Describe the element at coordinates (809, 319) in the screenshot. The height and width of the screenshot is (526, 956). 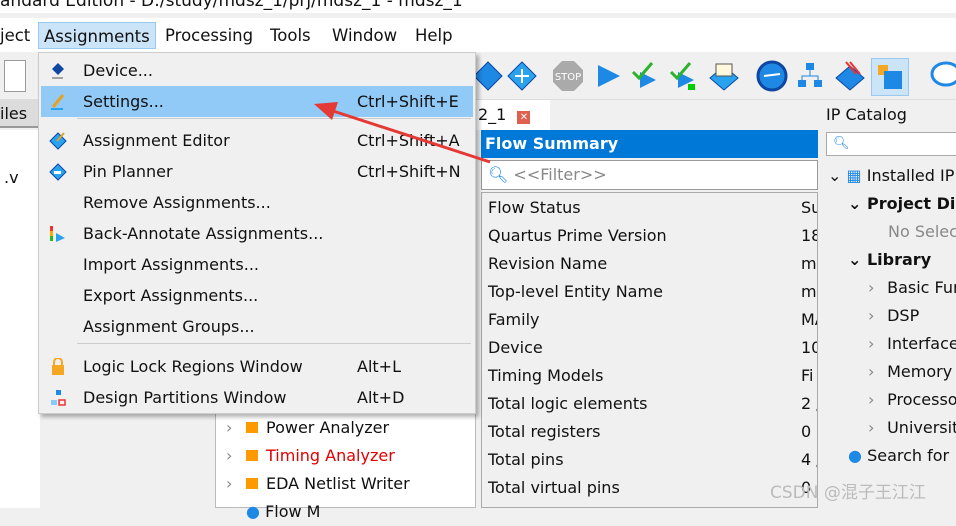
I see `summary-row-value: MA` at that location.